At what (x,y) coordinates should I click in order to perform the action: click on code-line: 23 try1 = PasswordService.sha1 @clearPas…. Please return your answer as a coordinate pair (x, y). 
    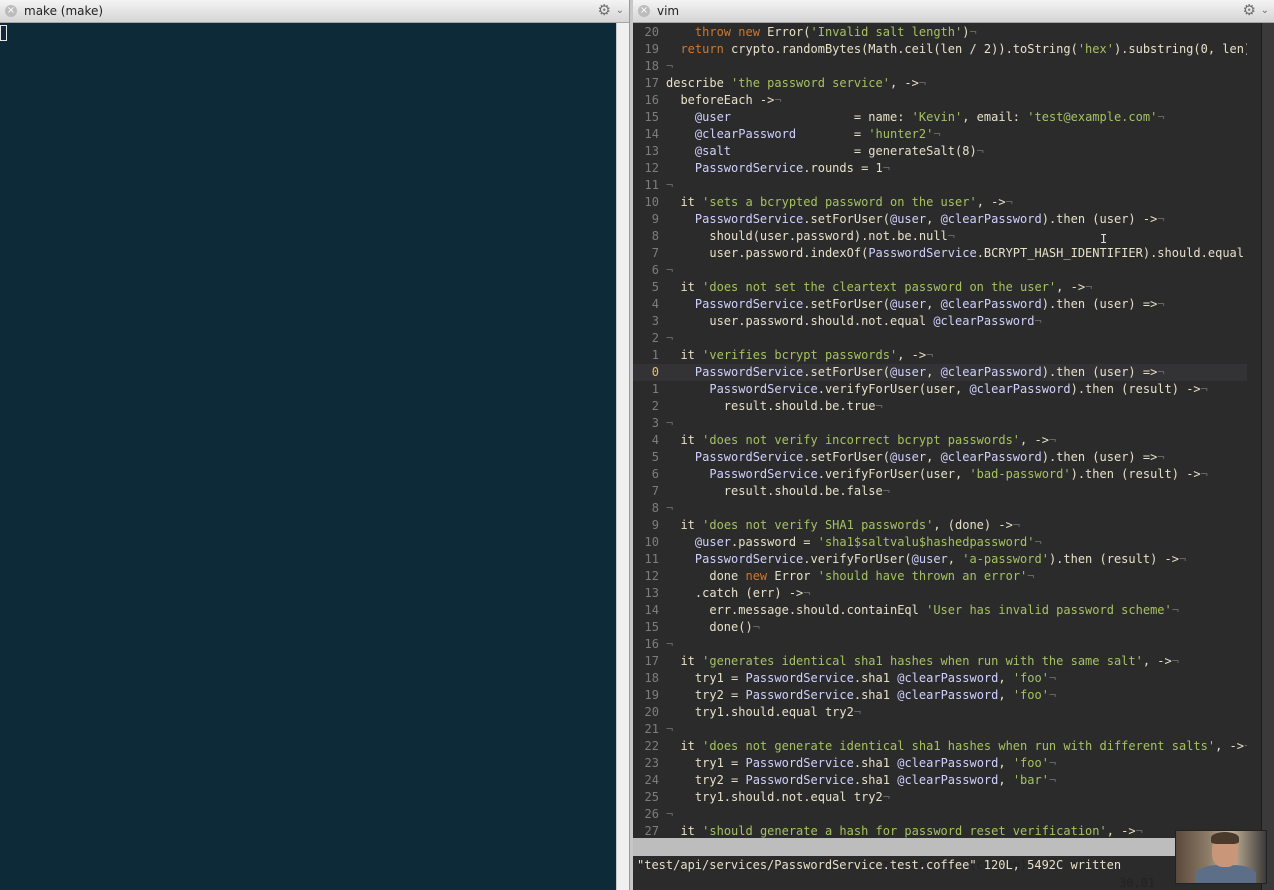
    Looking at the image, I should click on (940, 763).